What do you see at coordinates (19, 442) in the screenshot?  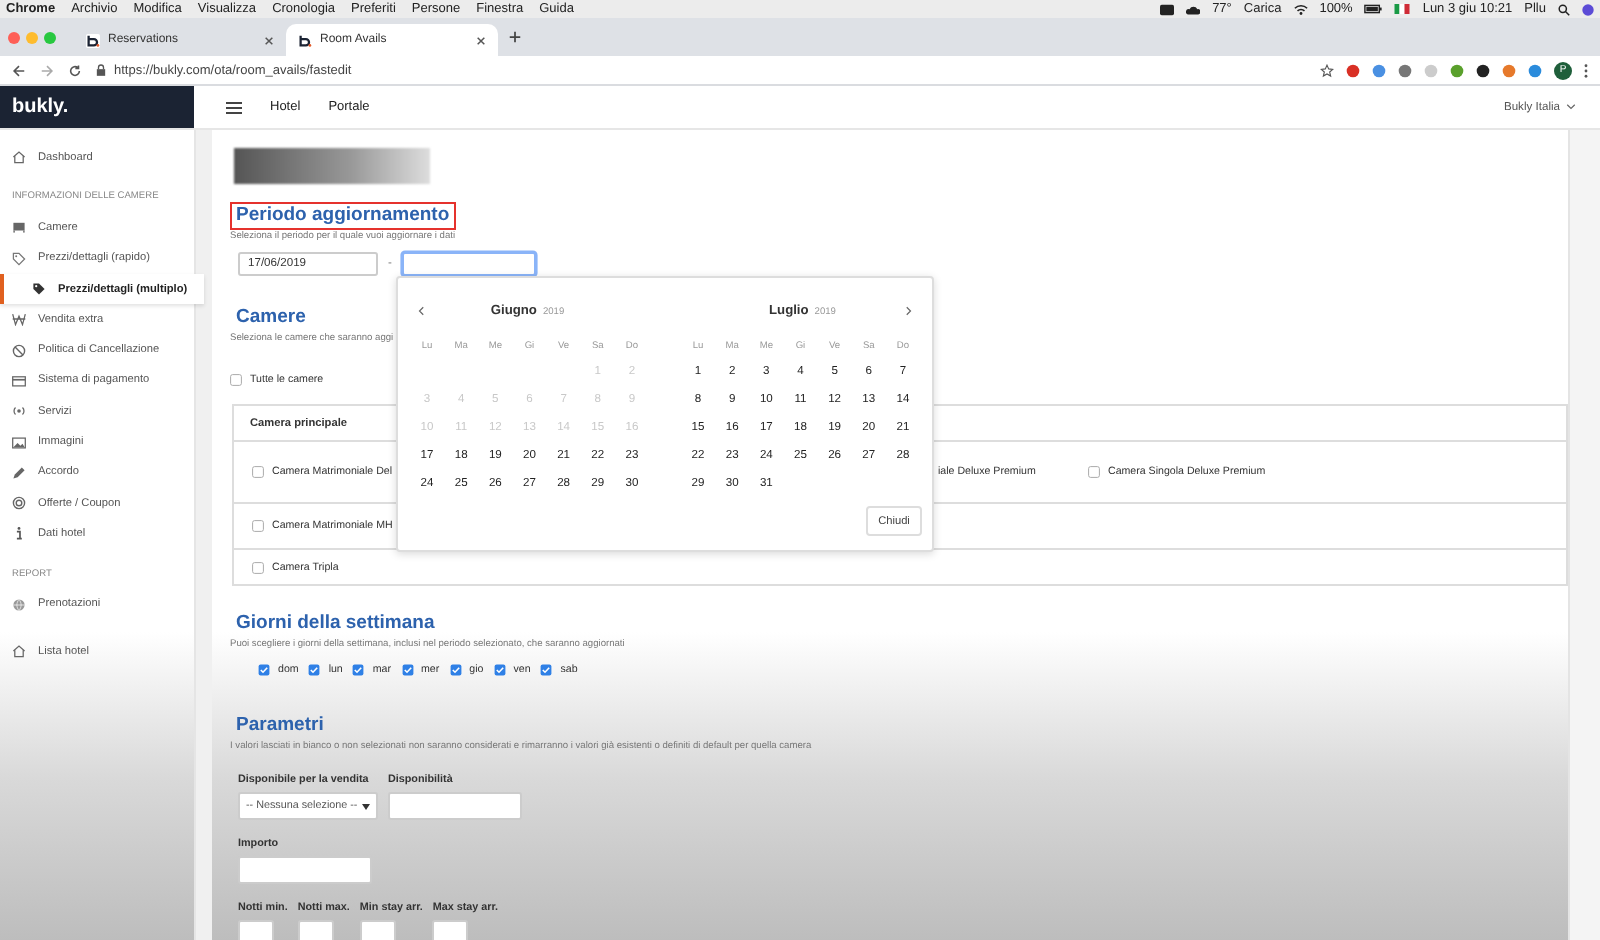 I see `image-icon` at bounding box center [19, 442].